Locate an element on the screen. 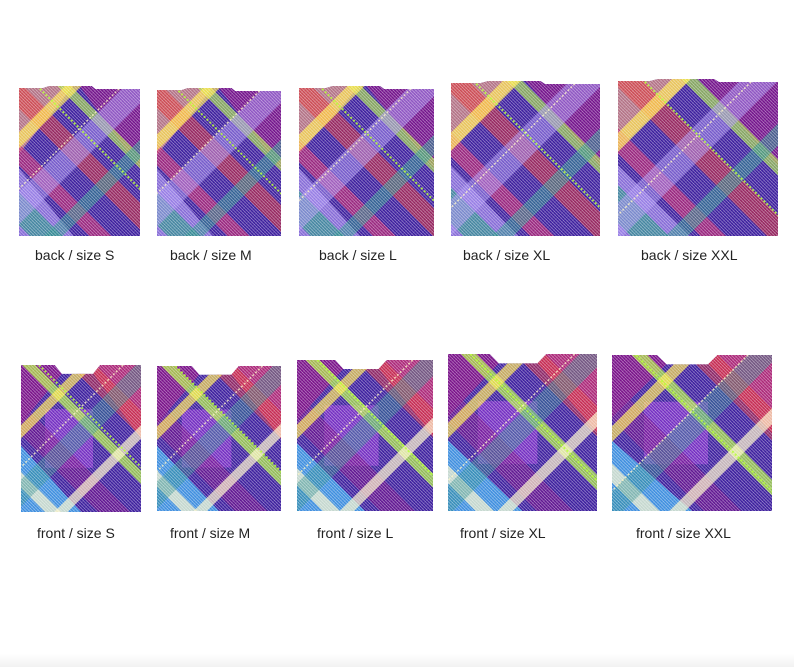  back-panel-l is located at coordinates (366, 161).